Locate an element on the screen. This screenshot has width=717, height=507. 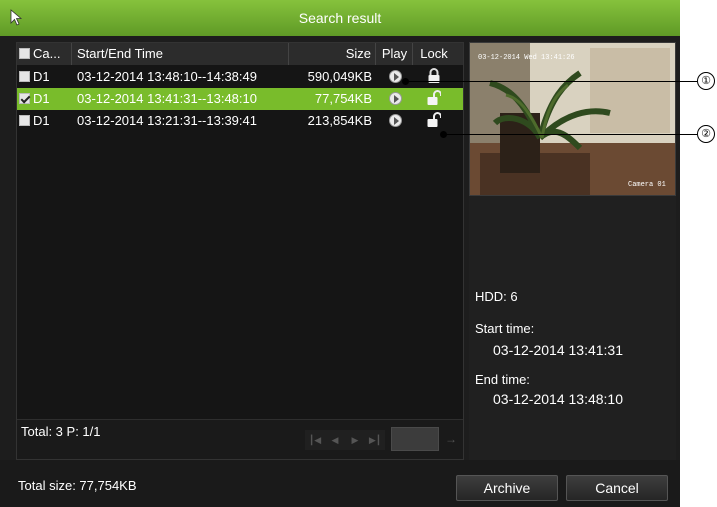
hdd-info: HDD: 6 is located at coordinates (496, 296).